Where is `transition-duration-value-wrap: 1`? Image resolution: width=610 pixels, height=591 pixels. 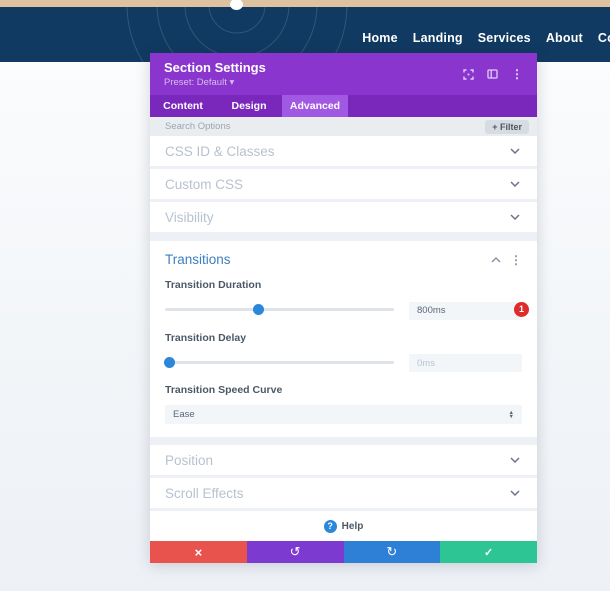 transition-duration-value-wrap: 1 is located at coordinates (469, 310).